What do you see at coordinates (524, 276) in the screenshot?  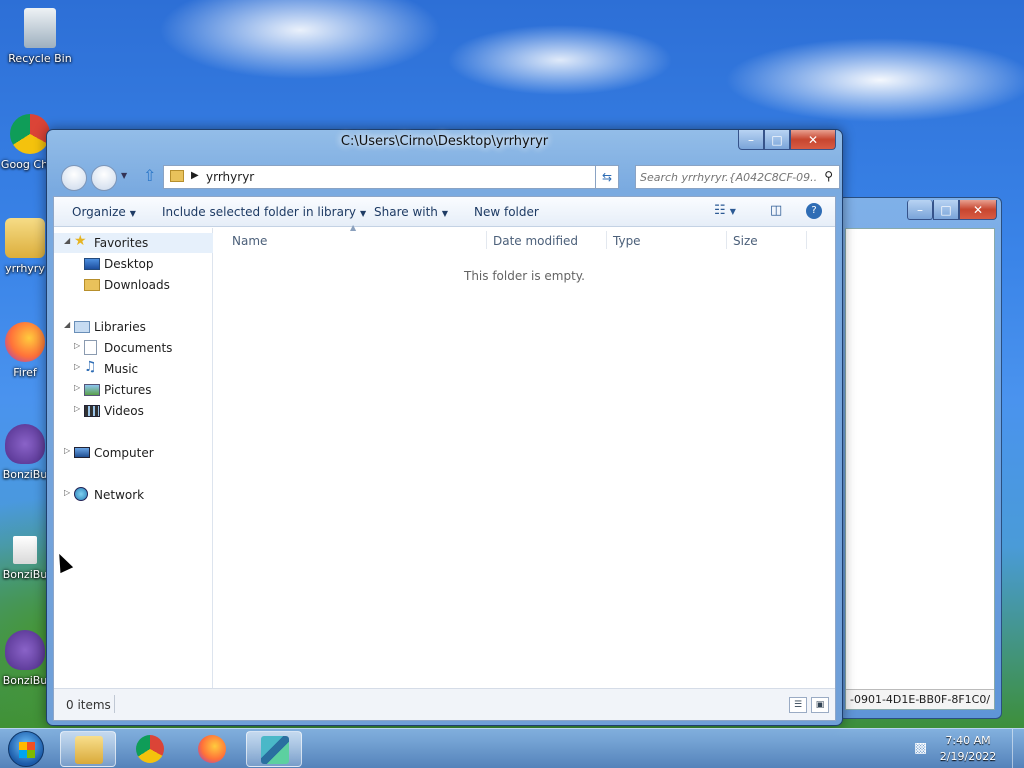 I see `empty-folder-message: This folder is empty.` at bounding box center [524, 276].